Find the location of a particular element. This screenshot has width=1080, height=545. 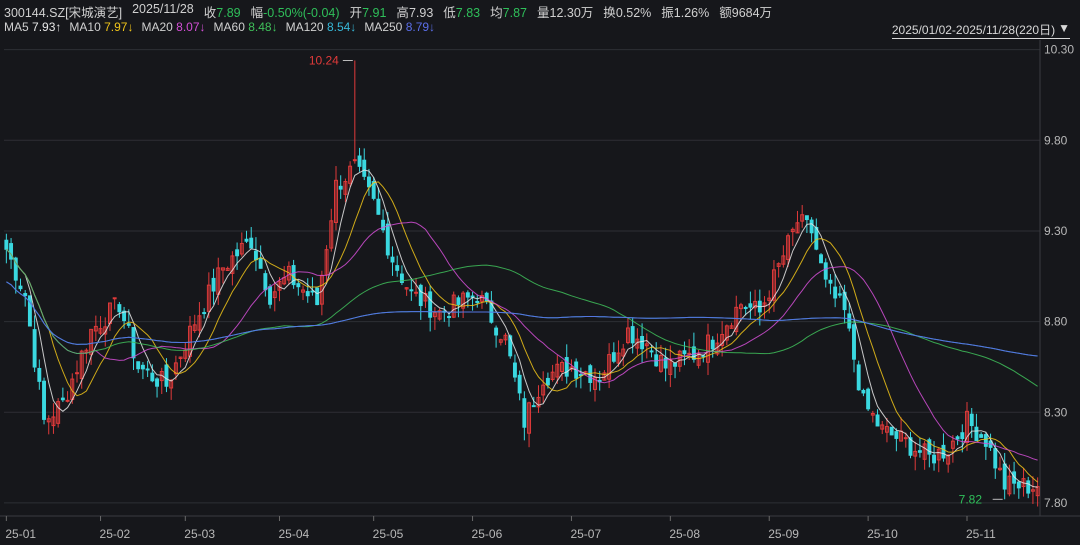

x-tick-label: 25-05 is located at coordinates (388, 534).